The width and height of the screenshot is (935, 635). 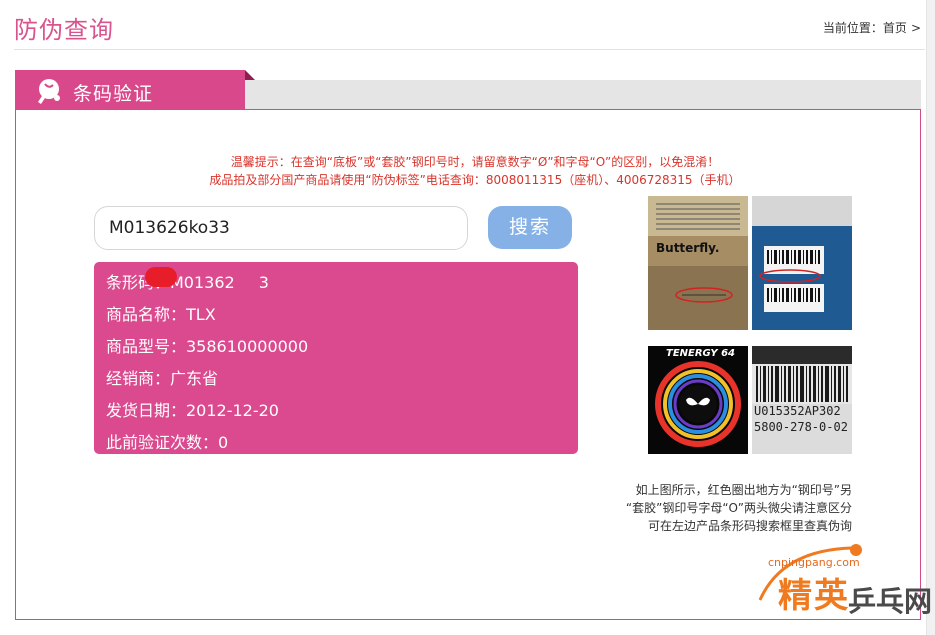 I want to click on example-image-barcode: U015352AP302 5800-278-0-02, so click(x=802, y=400).